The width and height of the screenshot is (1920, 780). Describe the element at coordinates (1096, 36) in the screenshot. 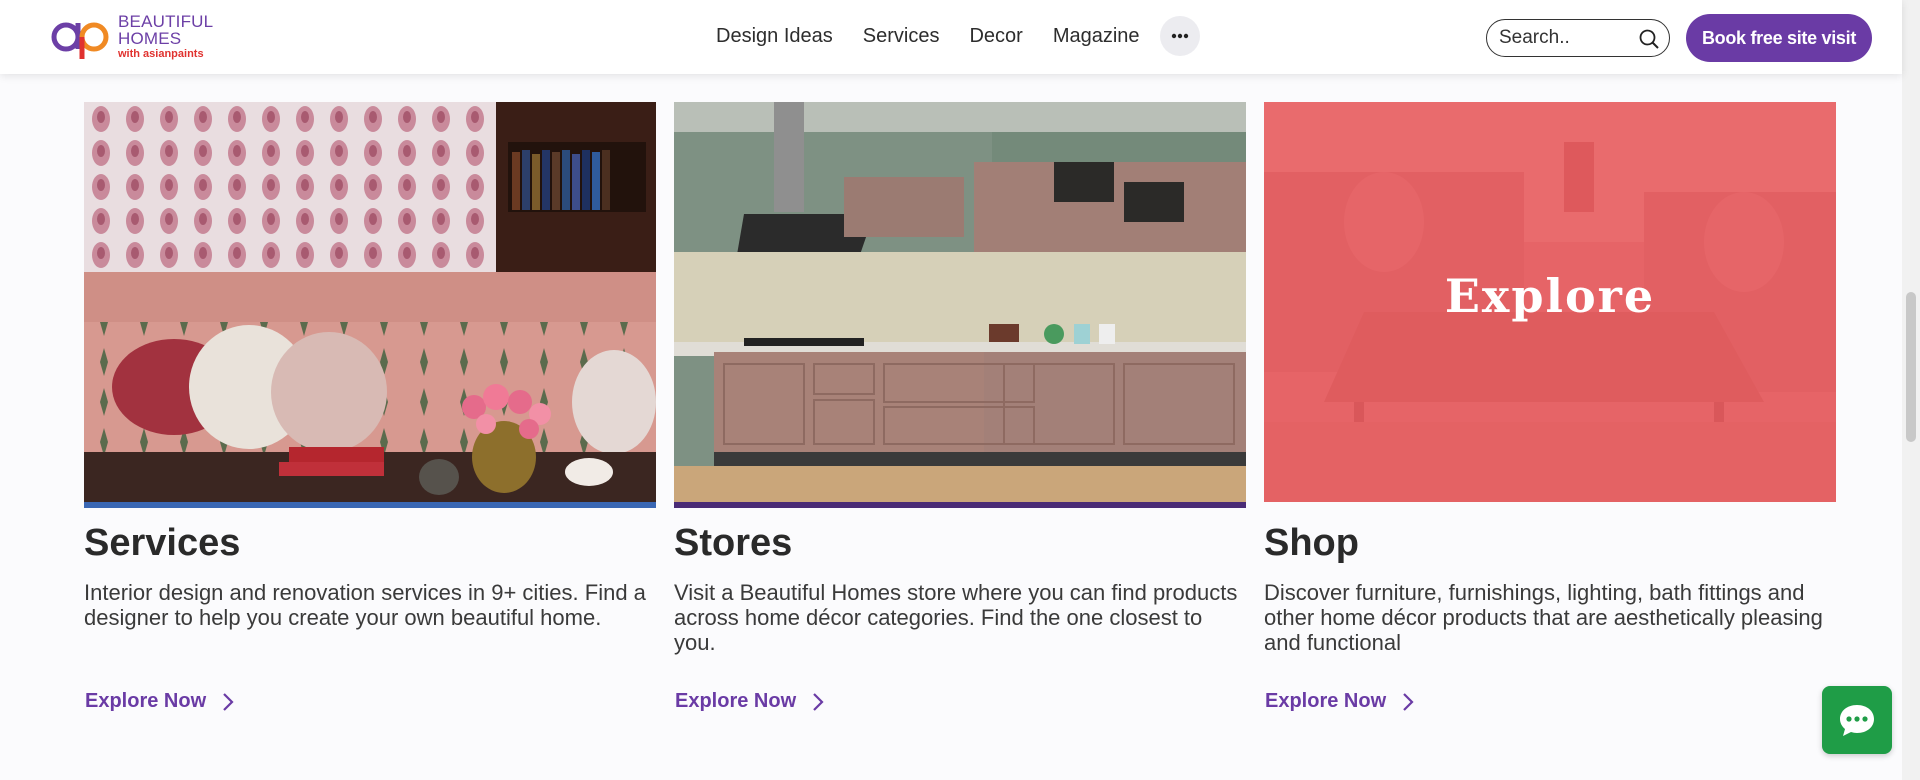

I see `nav-item-magazine: Magazine` at that location.